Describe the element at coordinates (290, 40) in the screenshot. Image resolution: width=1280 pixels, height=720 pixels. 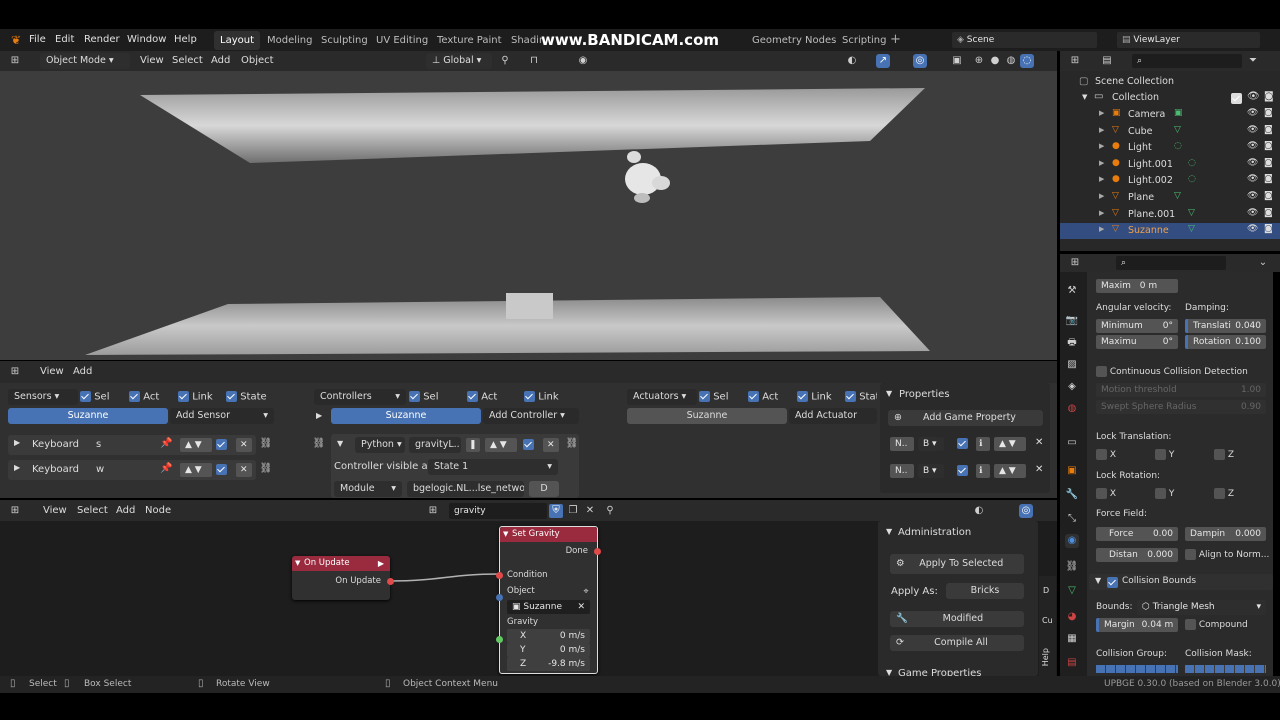
I see `tab-modeling: Modeling` at that location.